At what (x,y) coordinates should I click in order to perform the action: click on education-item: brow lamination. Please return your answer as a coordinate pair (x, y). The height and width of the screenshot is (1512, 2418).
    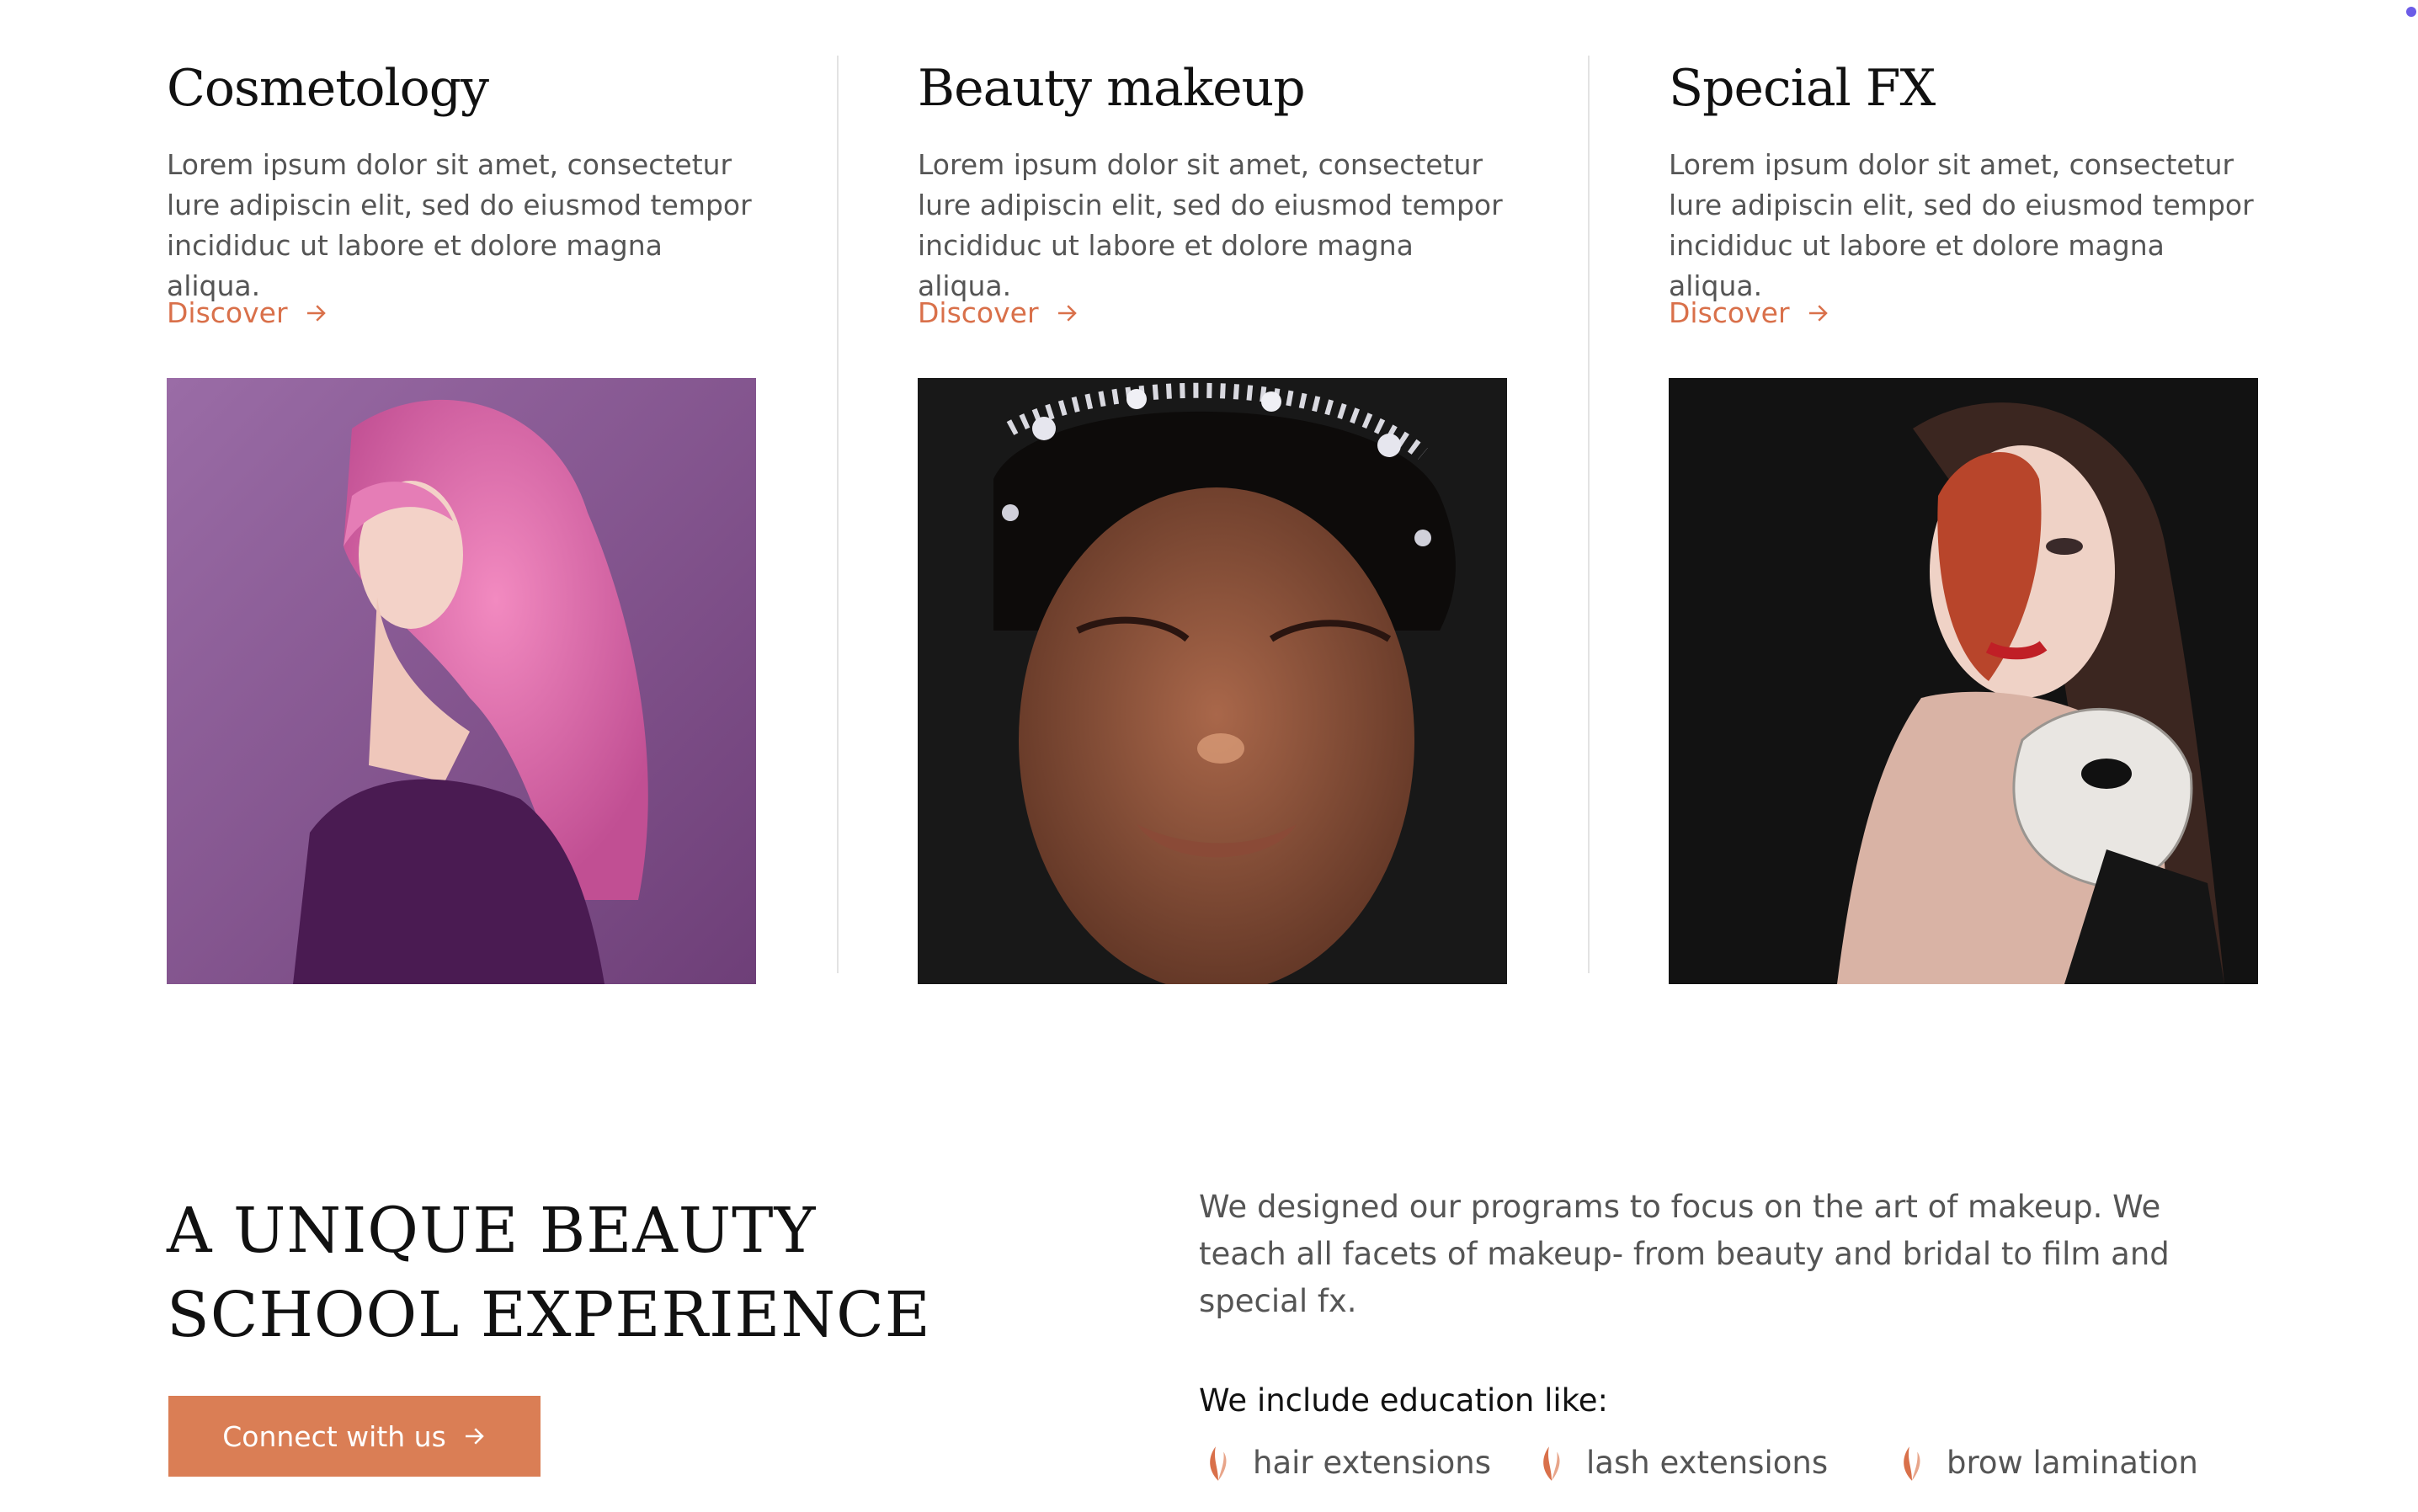
    Looking at the image, I should click on (2047, 1462).